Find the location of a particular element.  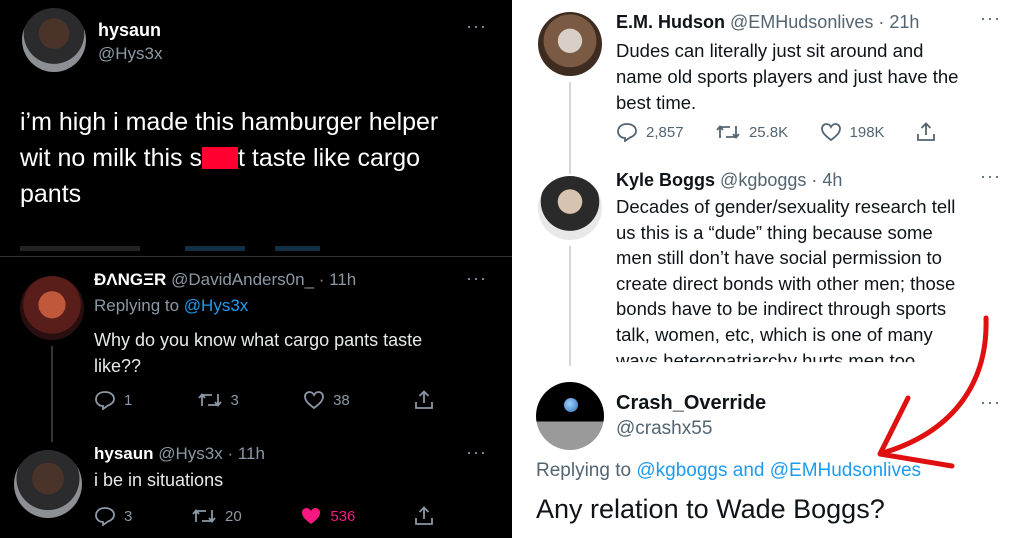

tweet-actions: 3 20 536 is located at coordinates (264, 516).